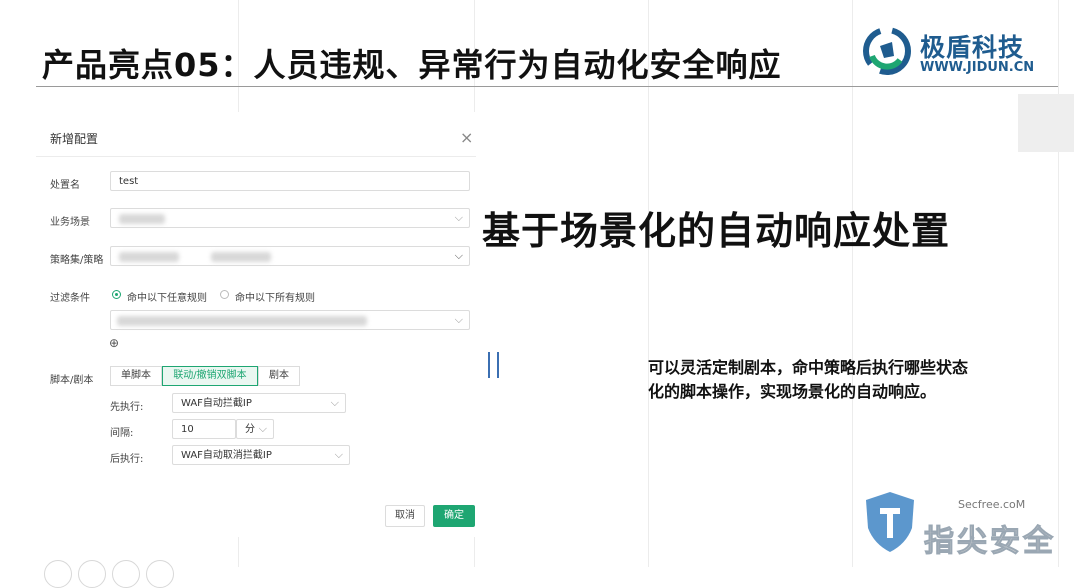 Image resolution: width=1074 pixels, height=588 pixels. Describe the element at coordinates (977, 67) in the screenshot. I see `logo-url: WWW.JIDUN.CN` at that location.